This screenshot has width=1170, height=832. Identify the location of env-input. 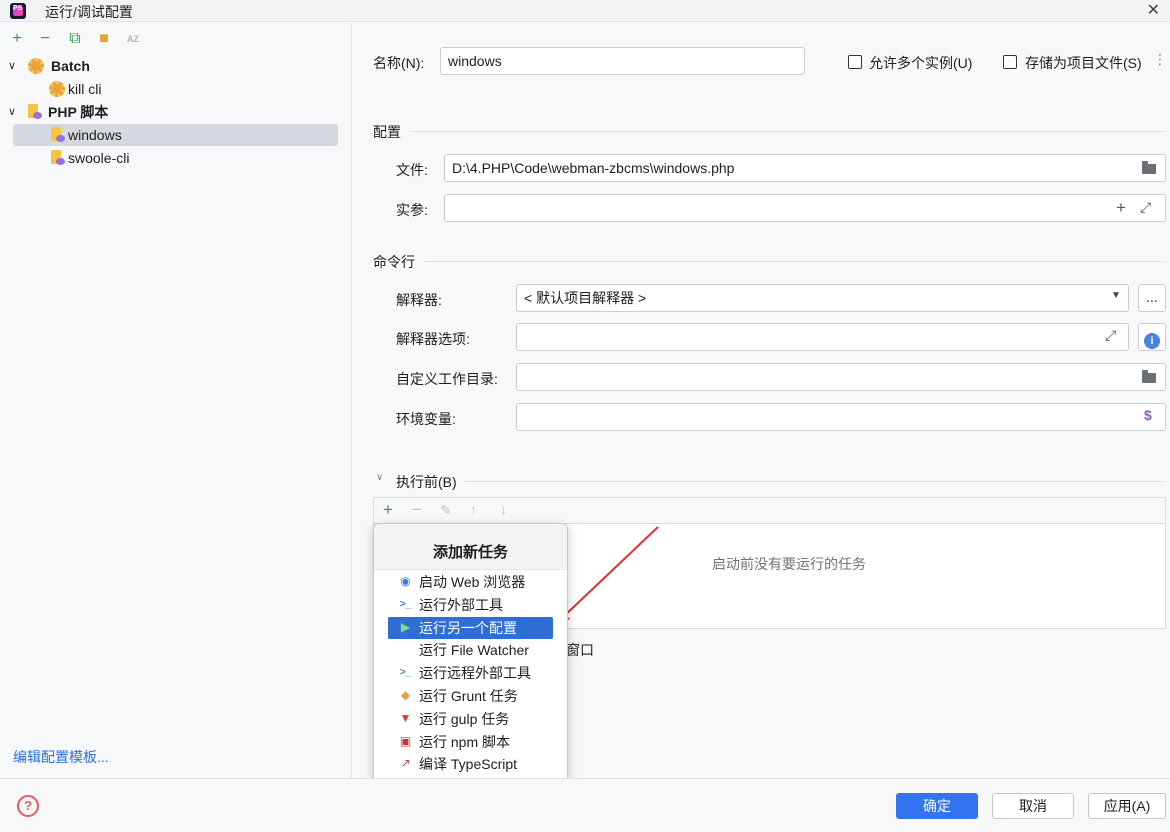
(841, 417).